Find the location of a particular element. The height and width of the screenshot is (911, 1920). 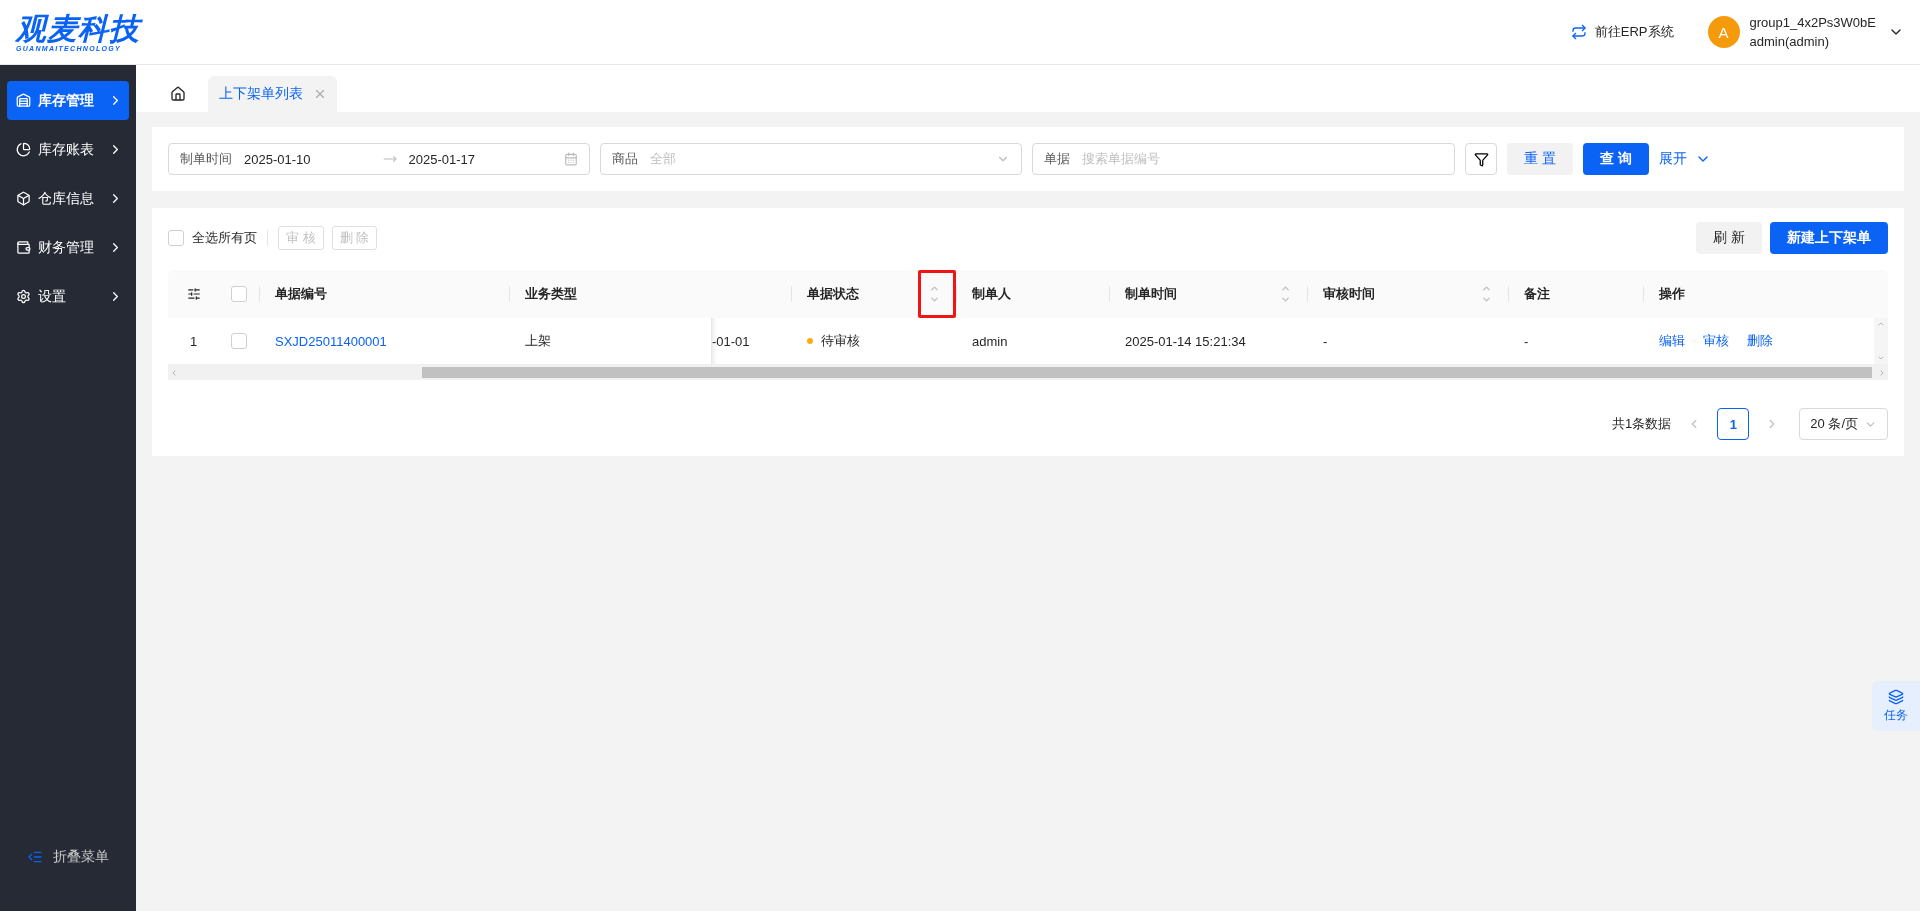

row-checkbox is located at coordinates (239, 341).